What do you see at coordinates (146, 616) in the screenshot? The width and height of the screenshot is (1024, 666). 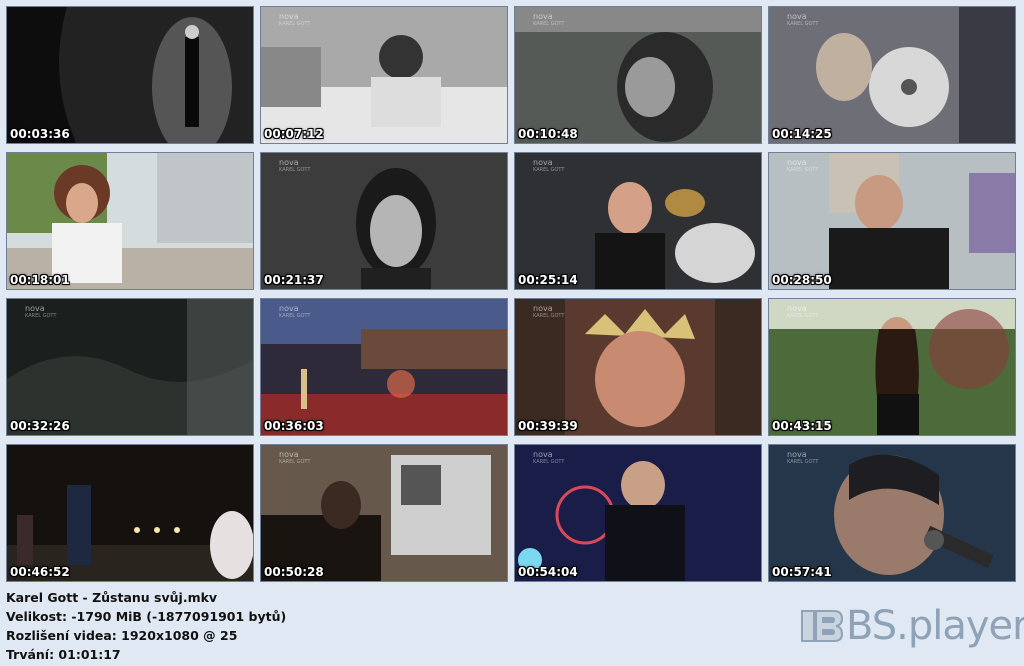 I see `file-size: Velikost: -1790 MiB (-1877091901 bytů)` at bounding box center [146, 616].